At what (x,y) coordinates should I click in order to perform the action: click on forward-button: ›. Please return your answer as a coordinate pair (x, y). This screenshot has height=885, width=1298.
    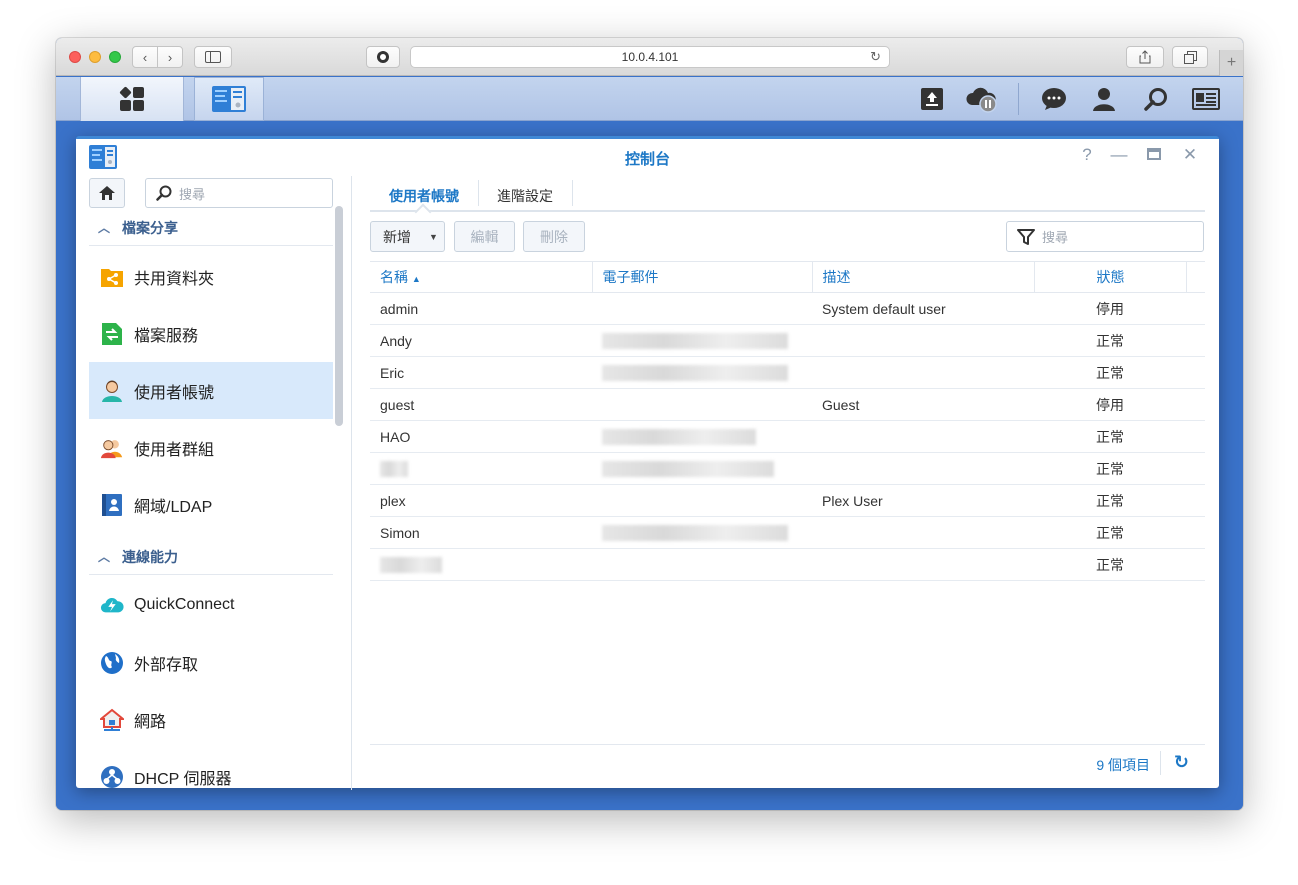
    Looking at the image, I should click on (170, 57).